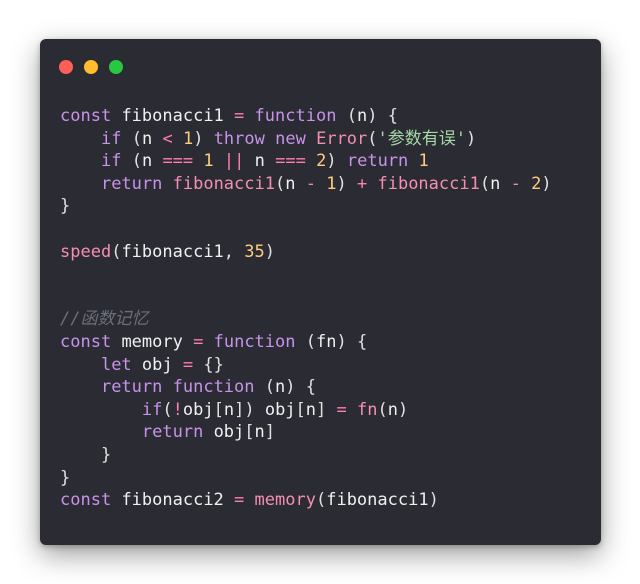 The image size is (640, 584). Describe the element at coordinates (244, 409) in the screenshot. I see `code-token: ])` at that location.